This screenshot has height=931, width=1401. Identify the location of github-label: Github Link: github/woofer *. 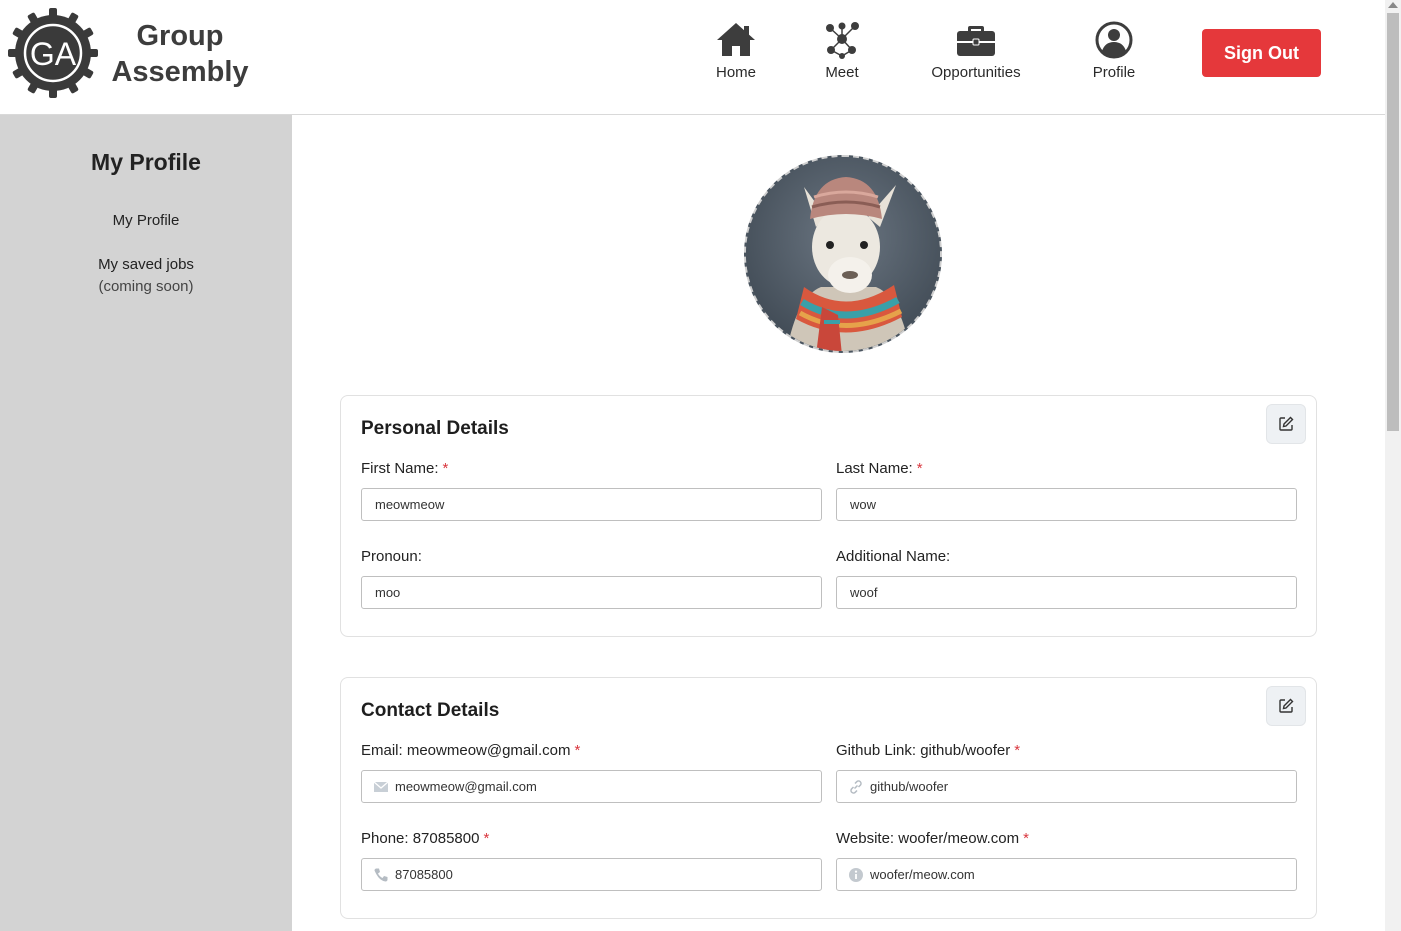
(928, 750).